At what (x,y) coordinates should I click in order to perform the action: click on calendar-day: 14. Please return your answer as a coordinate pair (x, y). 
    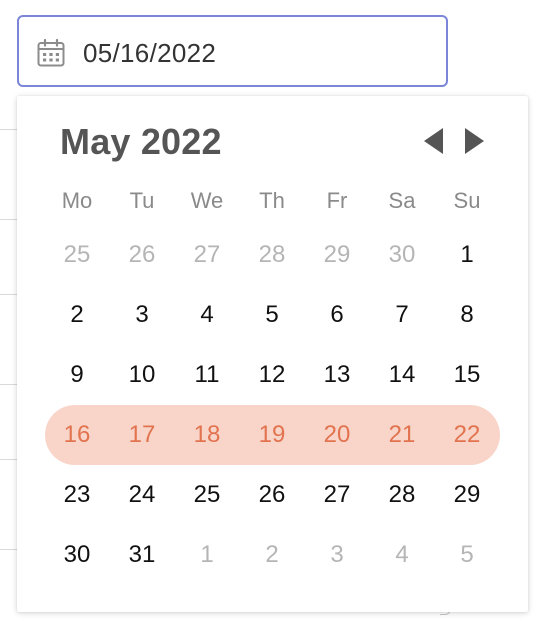
    Looking at the image, I should click on (402, 375).